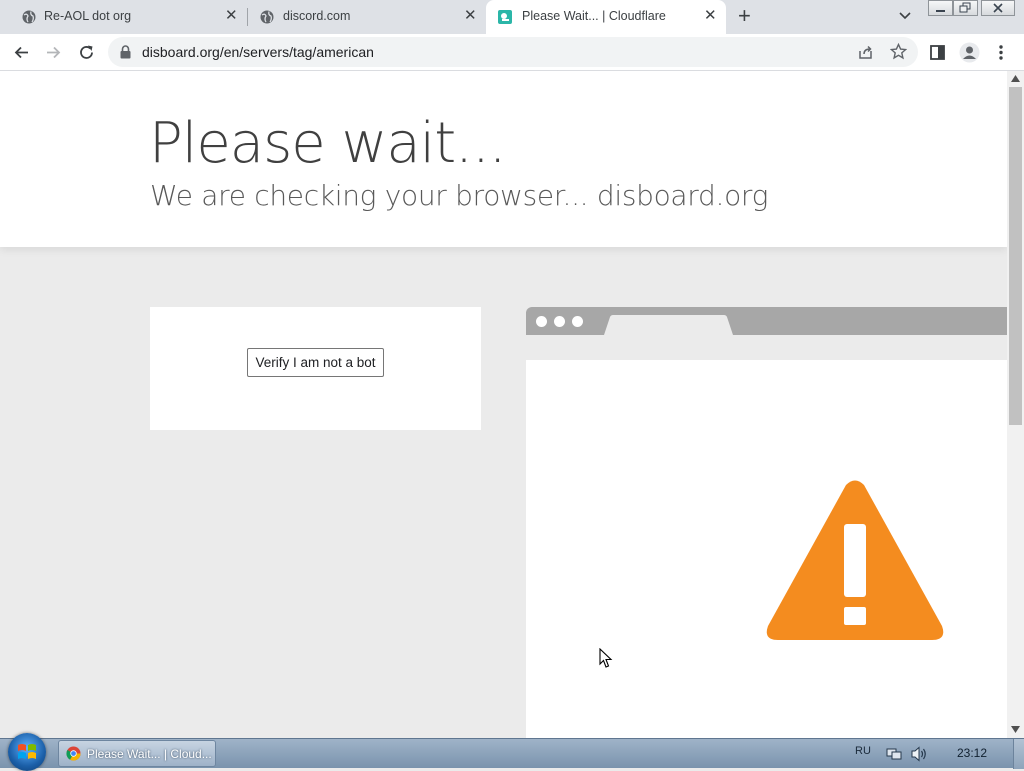 This screenshot has height=771, width=1024. I want to click on close-window-button, so click(998, 8).